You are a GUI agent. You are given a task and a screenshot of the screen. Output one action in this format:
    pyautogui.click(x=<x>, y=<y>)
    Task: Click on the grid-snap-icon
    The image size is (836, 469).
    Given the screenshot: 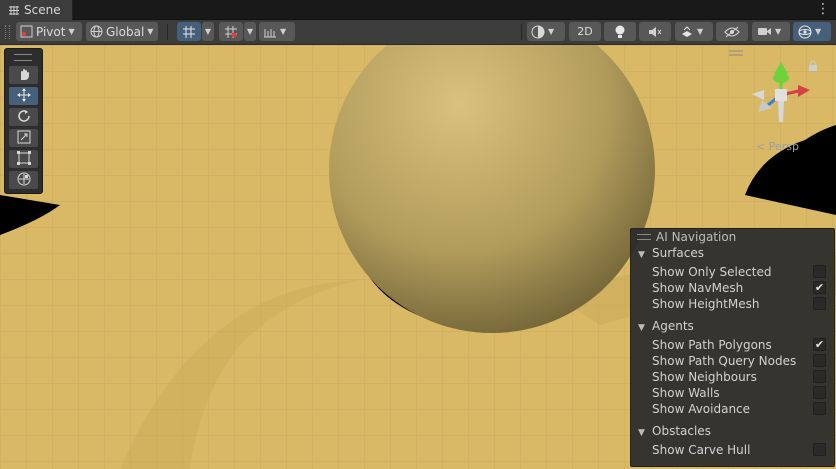 What is the action you would take?
    pyautogui.click(x=189, y=32)
    